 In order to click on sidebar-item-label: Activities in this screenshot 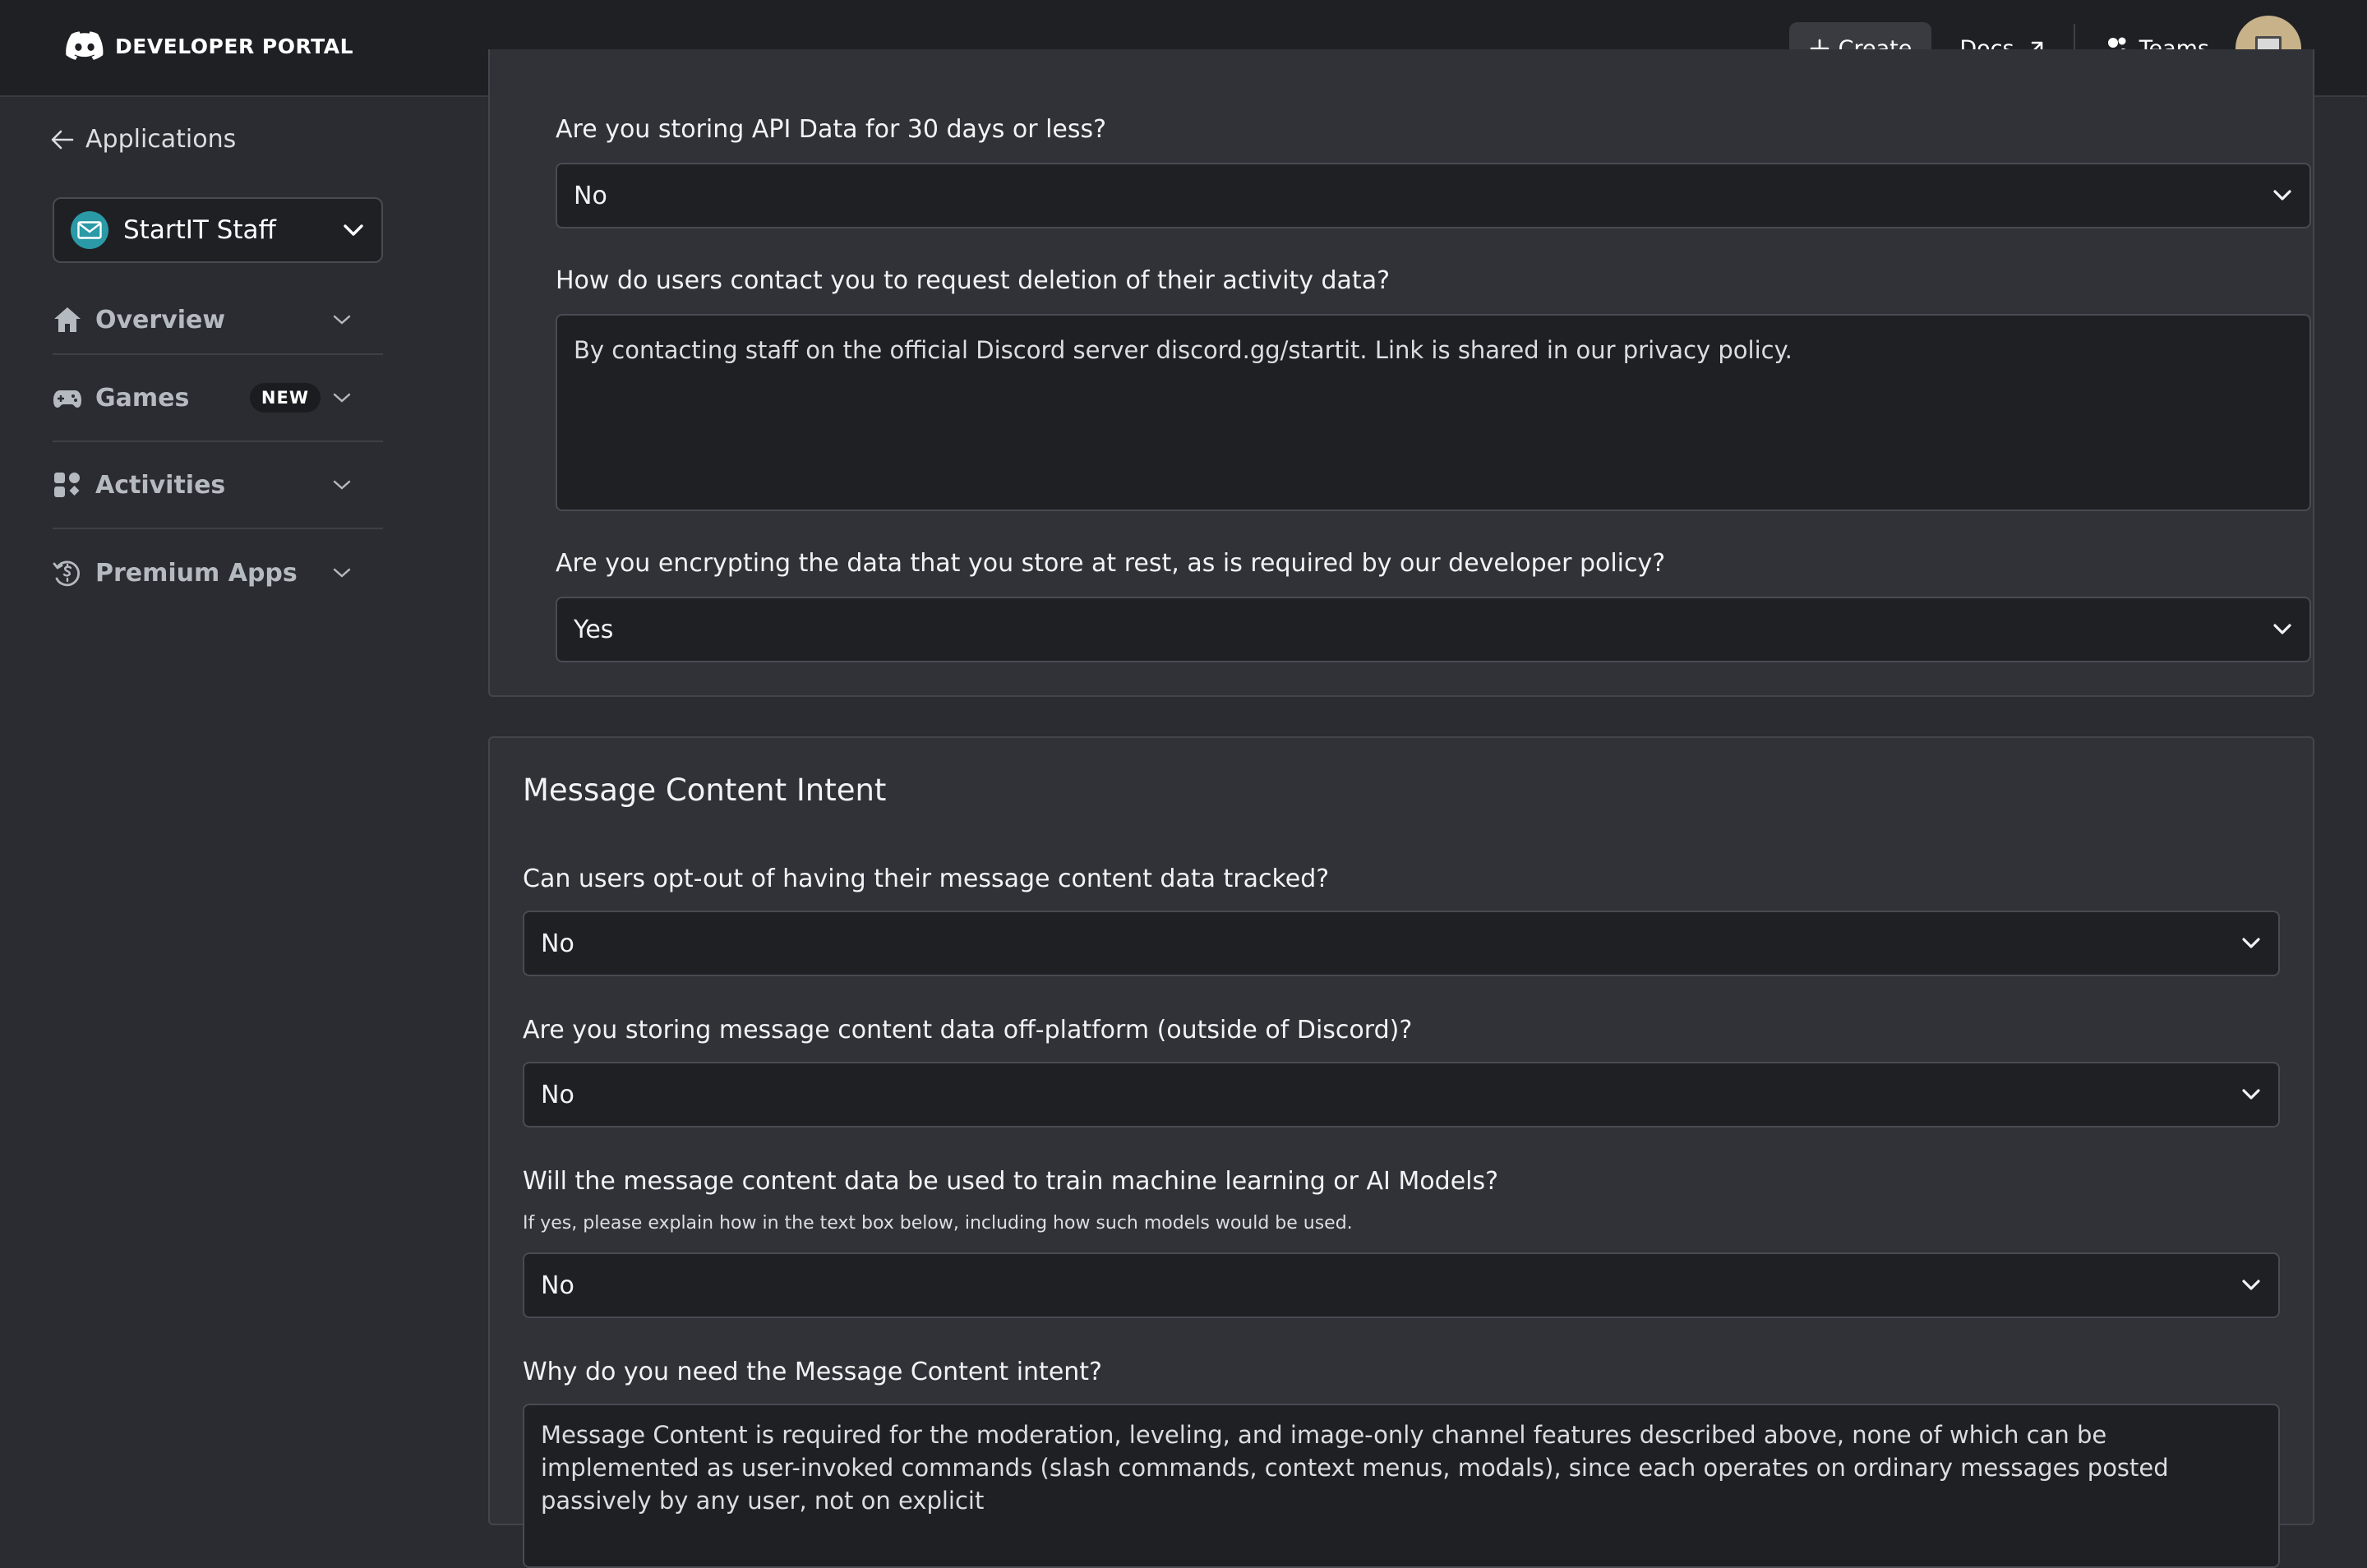, I will do `click(160, 485)`.